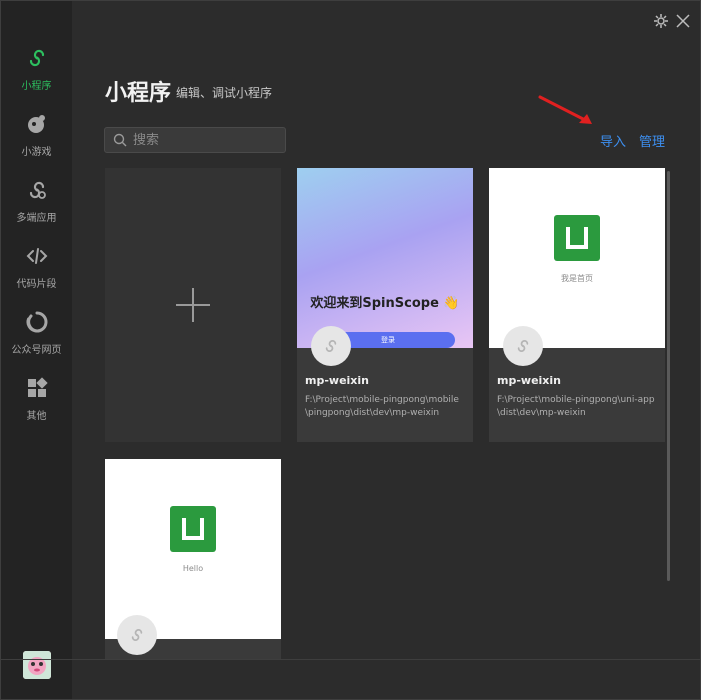  I want to click on avatar, so click(37, 665).